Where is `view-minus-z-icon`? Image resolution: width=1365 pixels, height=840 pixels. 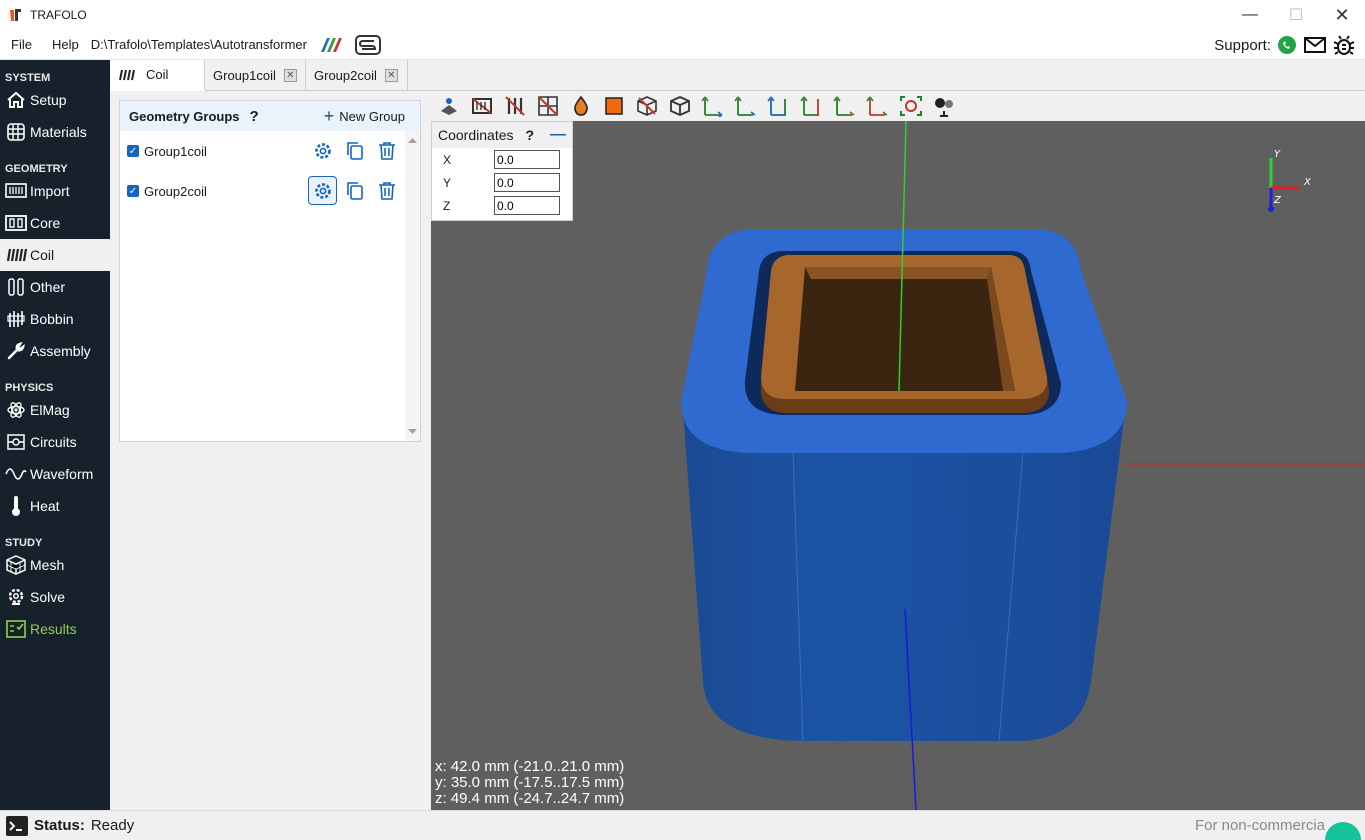 view-minus-z-icon is located at coordinates (845, 106).